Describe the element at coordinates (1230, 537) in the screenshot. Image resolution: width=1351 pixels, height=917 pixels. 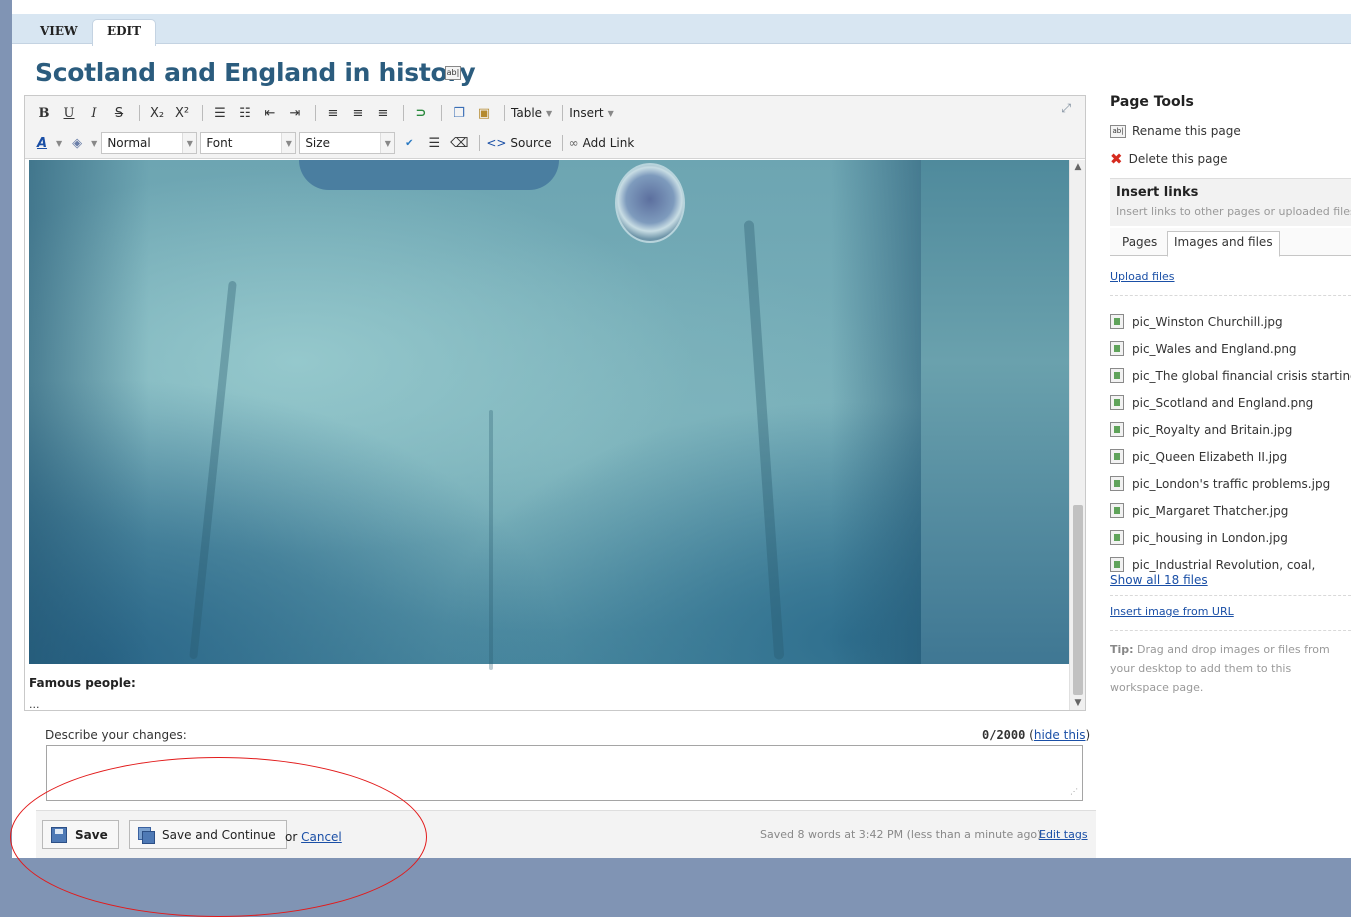
I see `file-item: pic_housing in London.jpg` at that location.